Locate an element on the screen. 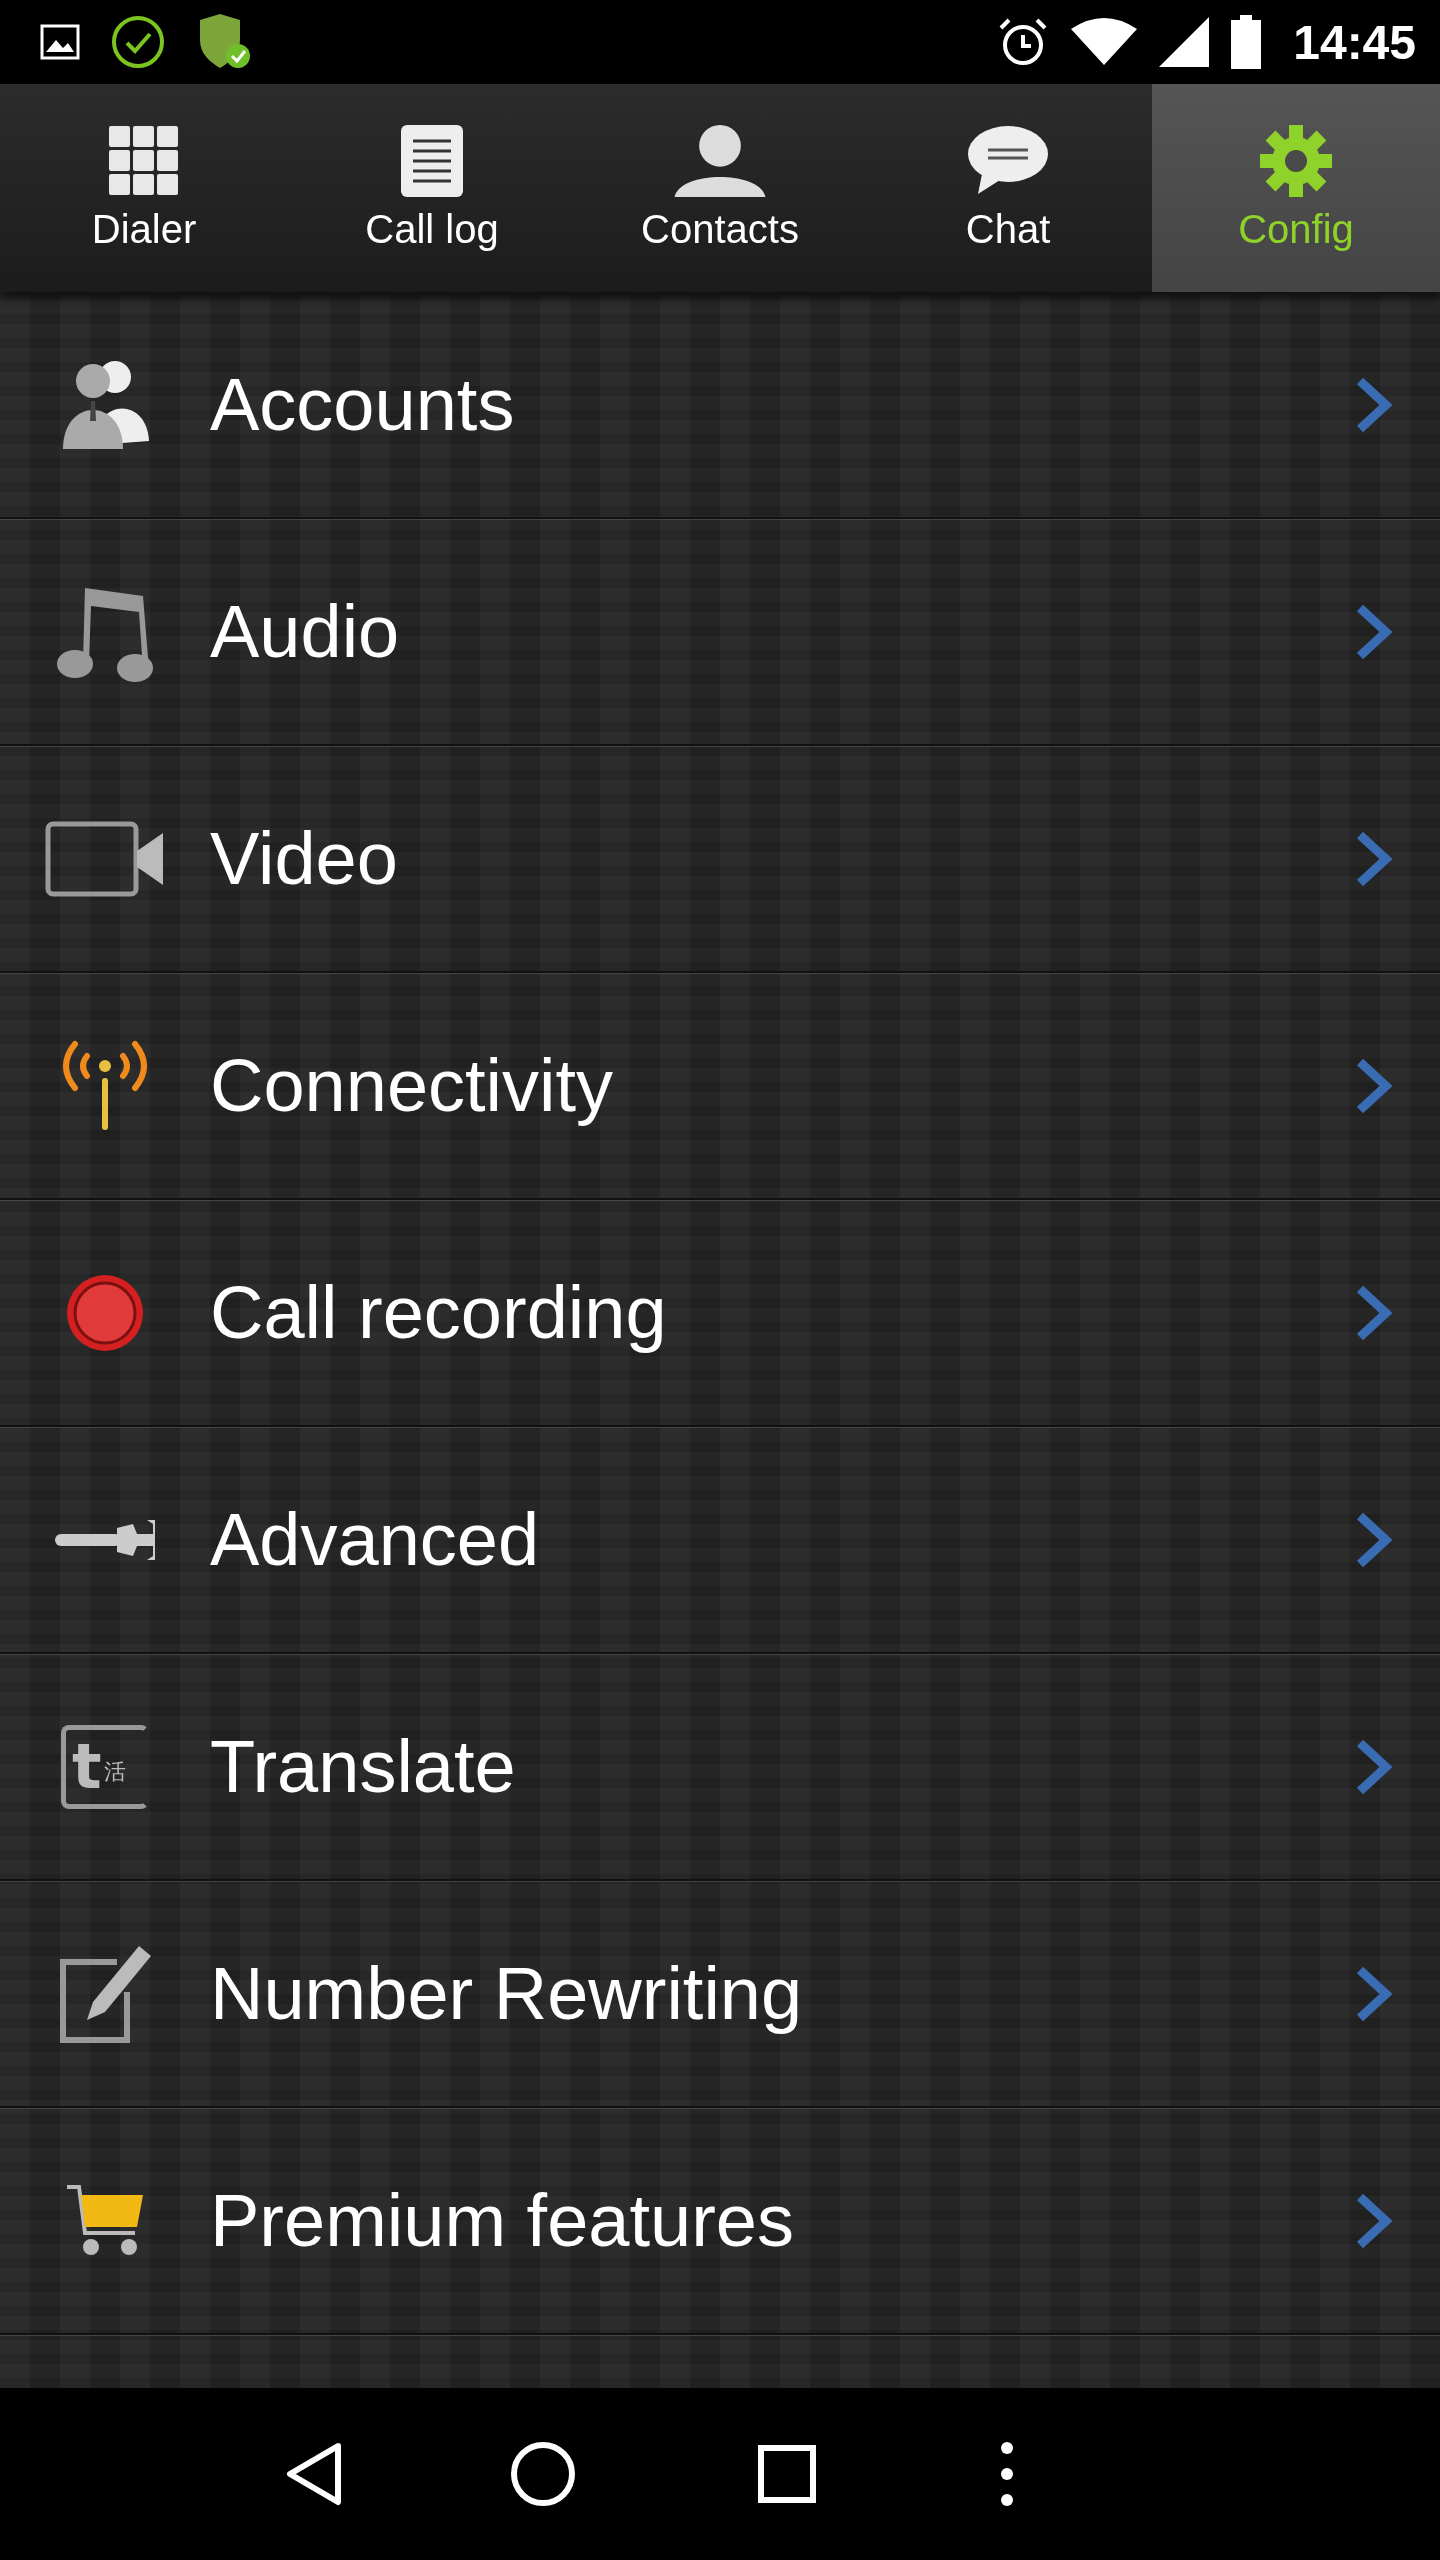  settings-item: Premium features is located at coordinates (720, 2221).